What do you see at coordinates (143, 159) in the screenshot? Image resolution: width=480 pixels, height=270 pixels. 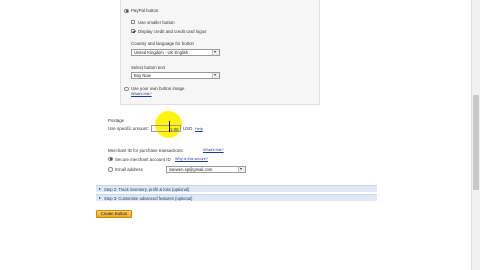 I see `secure-merchant-label: Secure merchant account ID` at bounding box center [143, 159].